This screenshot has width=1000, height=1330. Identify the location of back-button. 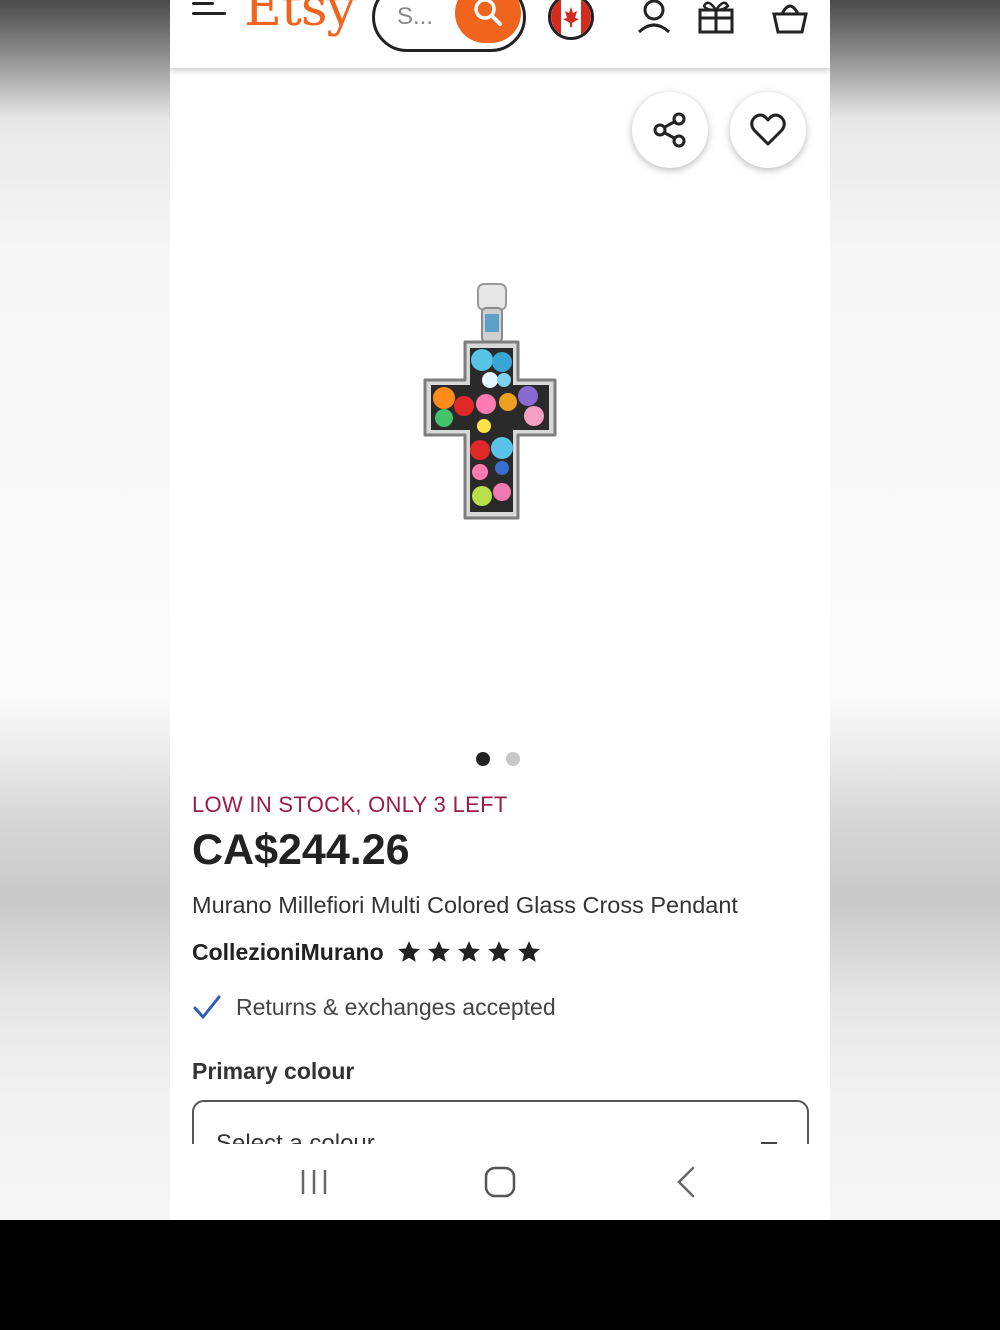
(686, 1182).